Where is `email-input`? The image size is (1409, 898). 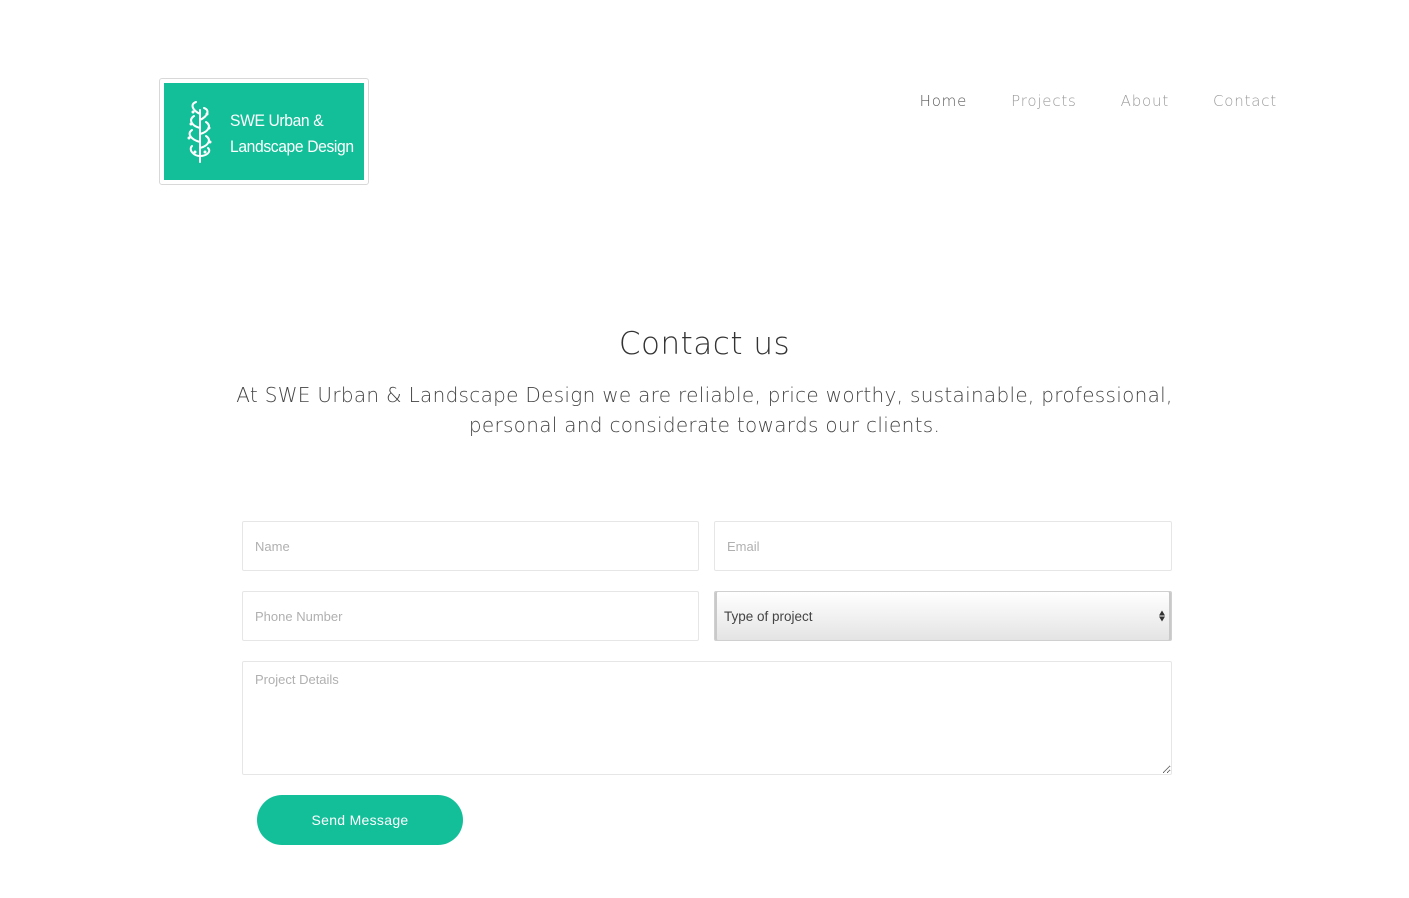
email-input is located at coordinates (943, 546).